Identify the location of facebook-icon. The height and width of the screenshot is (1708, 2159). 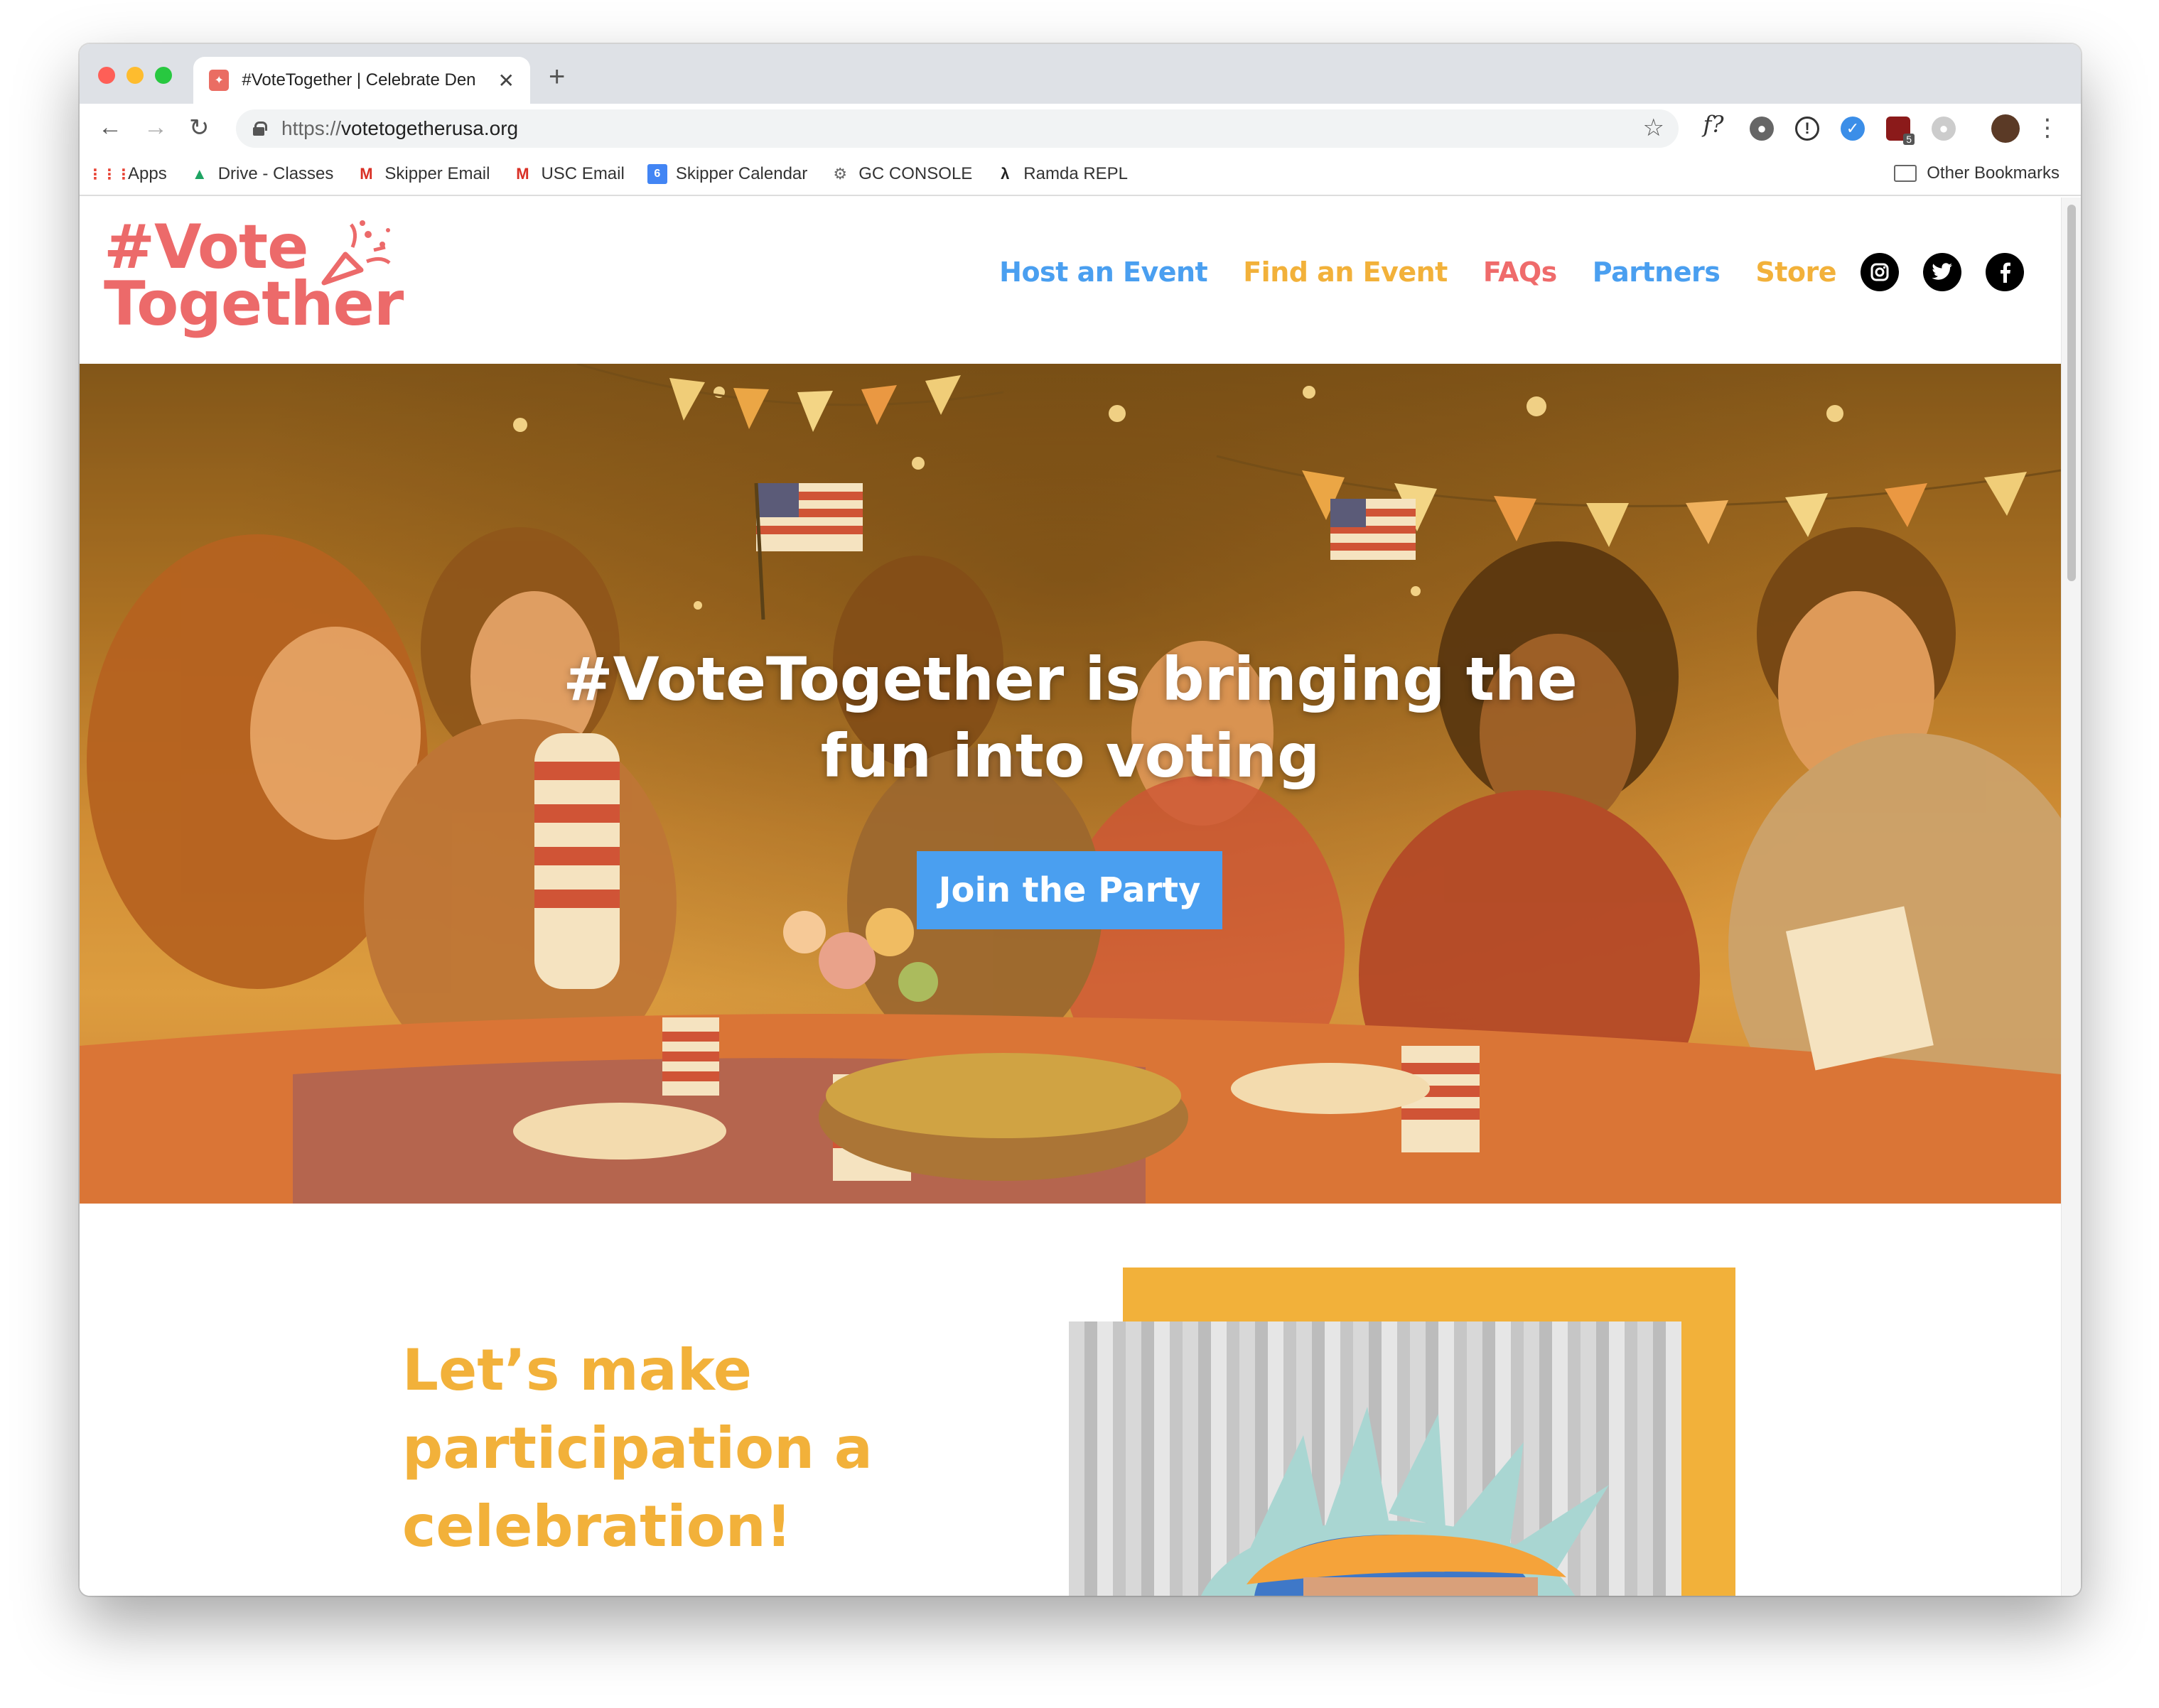
(2005, 272).